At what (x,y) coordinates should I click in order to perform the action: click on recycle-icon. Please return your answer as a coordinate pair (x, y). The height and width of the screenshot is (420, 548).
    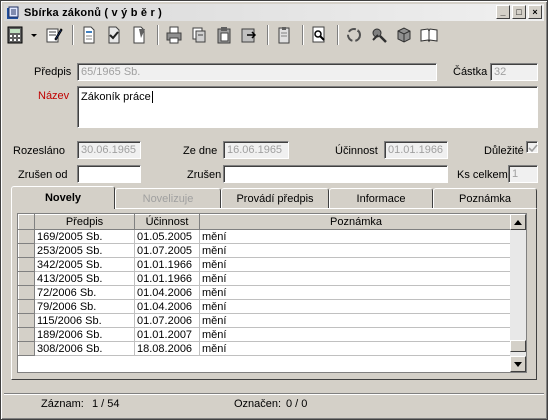
    Looking at the image, I should click on (354, 35).